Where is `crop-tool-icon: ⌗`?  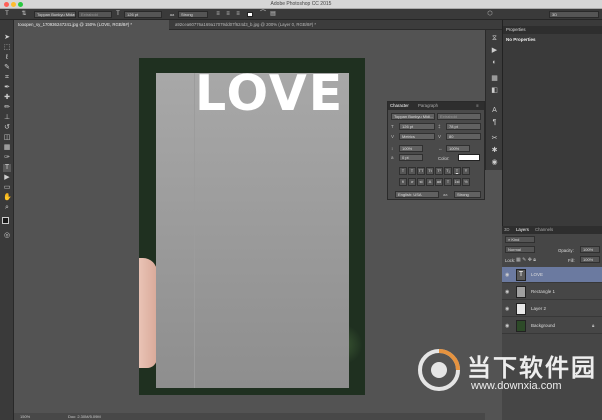 crop-tool-icon: ⌗ is located at coordinates (7, 78).